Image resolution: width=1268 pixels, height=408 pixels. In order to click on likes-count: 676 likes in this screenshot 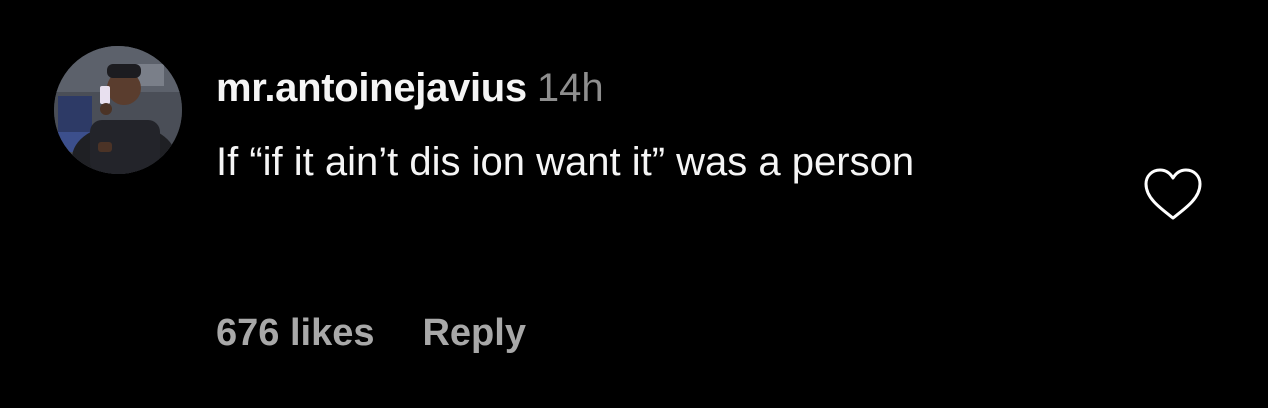, I will do `click(295, 333)`.